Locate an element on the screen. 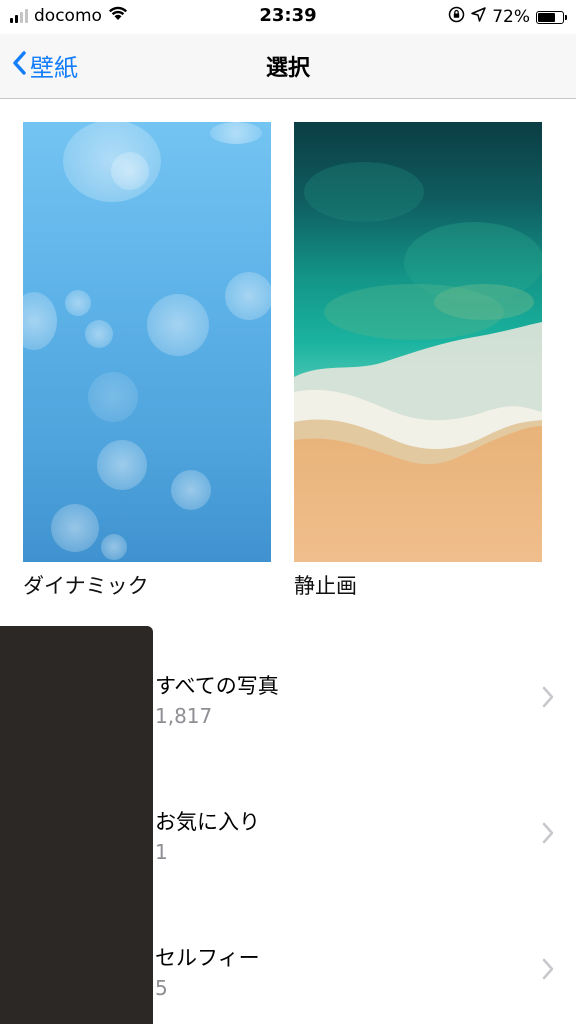 This screenshot has width=576, height=1024. status-bar: docomo 23:39 72% is located at coordinates (288, 17).